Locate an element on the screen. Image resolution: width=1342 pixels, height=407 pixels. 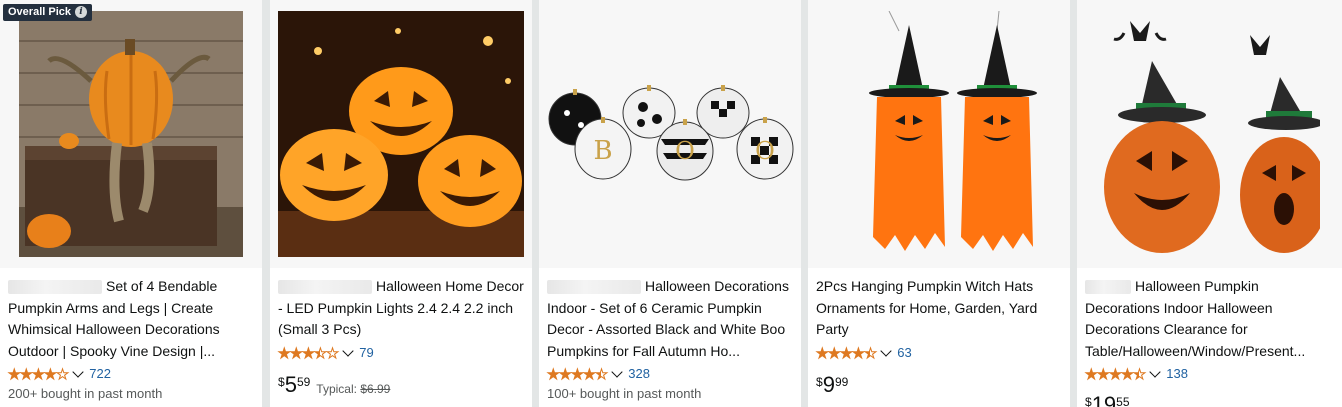
ceramic-pumpkins-image: B O O is located at coordinates (671, 133).